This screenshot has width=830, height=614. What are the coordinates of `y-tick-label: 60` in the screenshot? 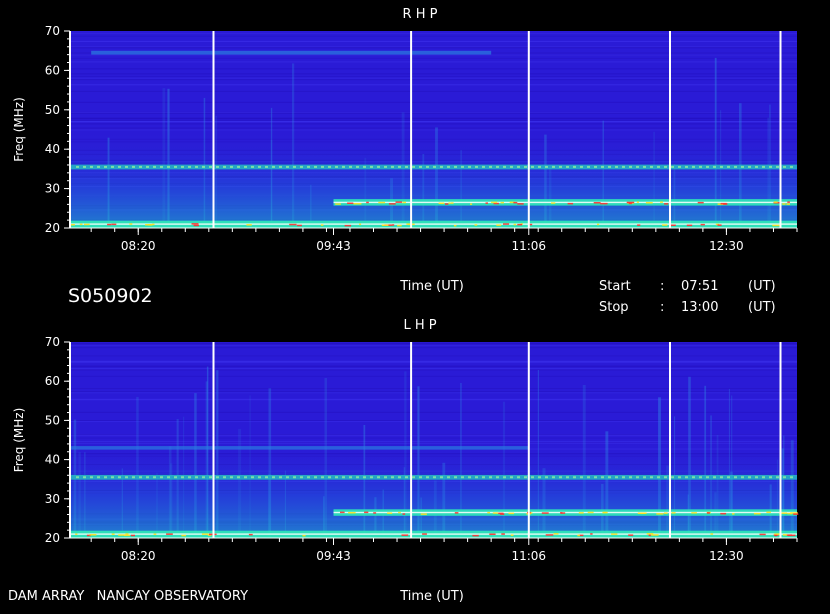 It's located at (52, 381).